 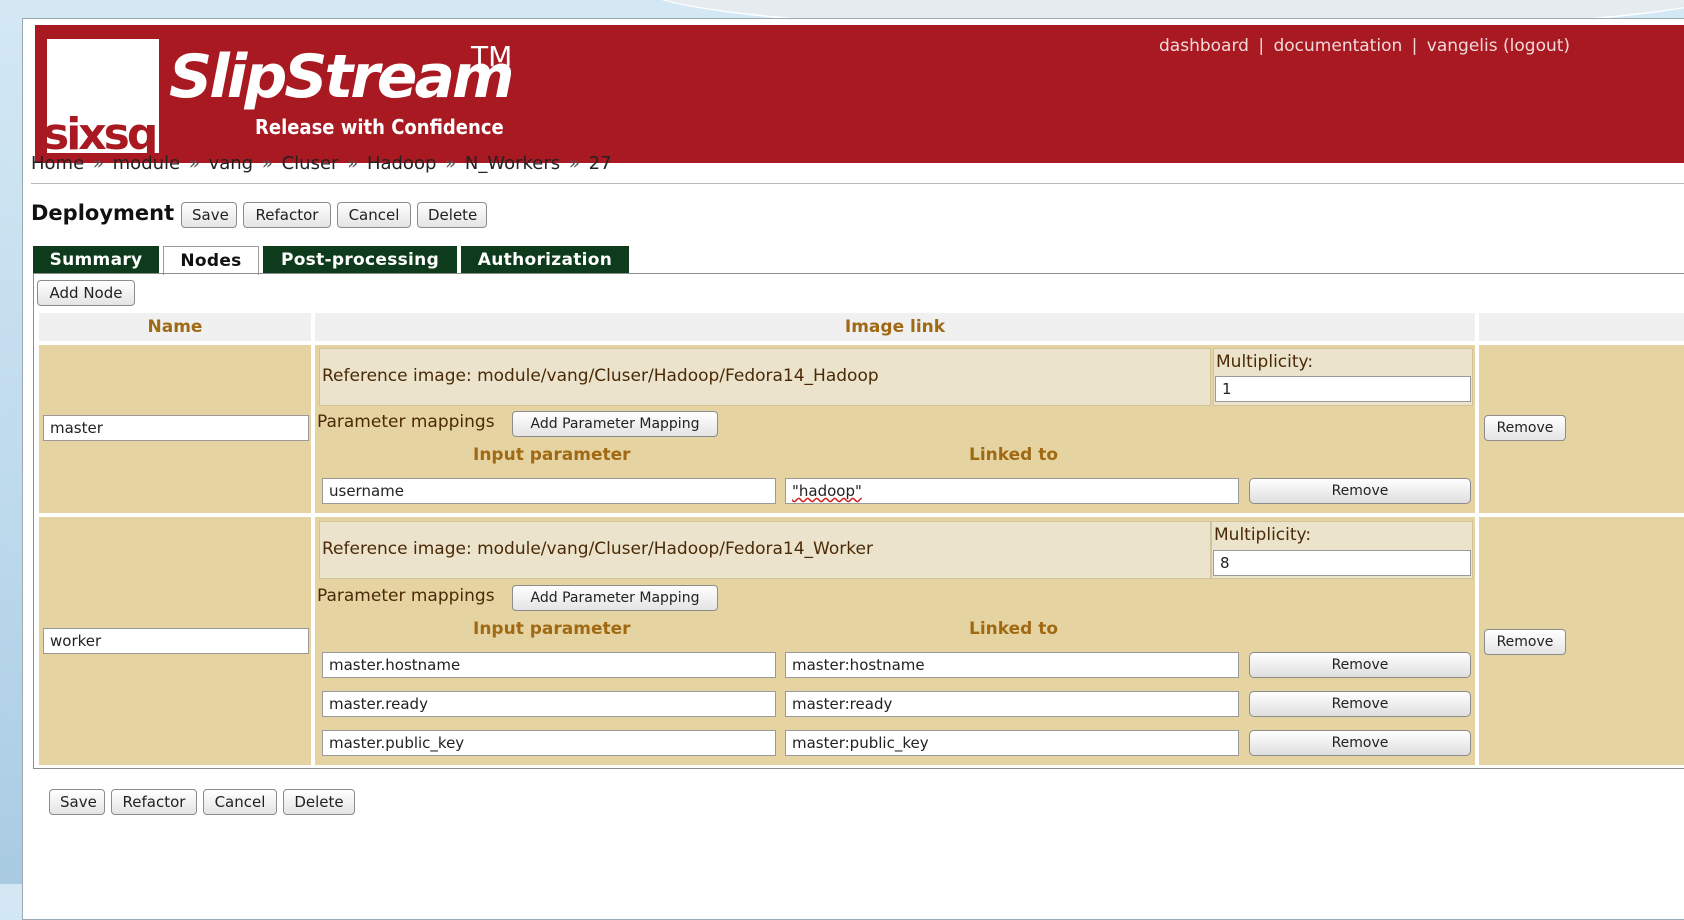 I want to click on delete-button: Delete, so click(x=452, y=215).